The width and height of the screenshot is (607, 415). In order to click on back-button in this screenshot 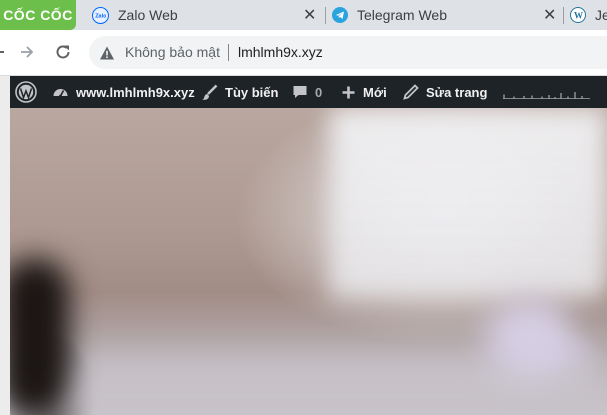, I will do `click(5, 52)`.